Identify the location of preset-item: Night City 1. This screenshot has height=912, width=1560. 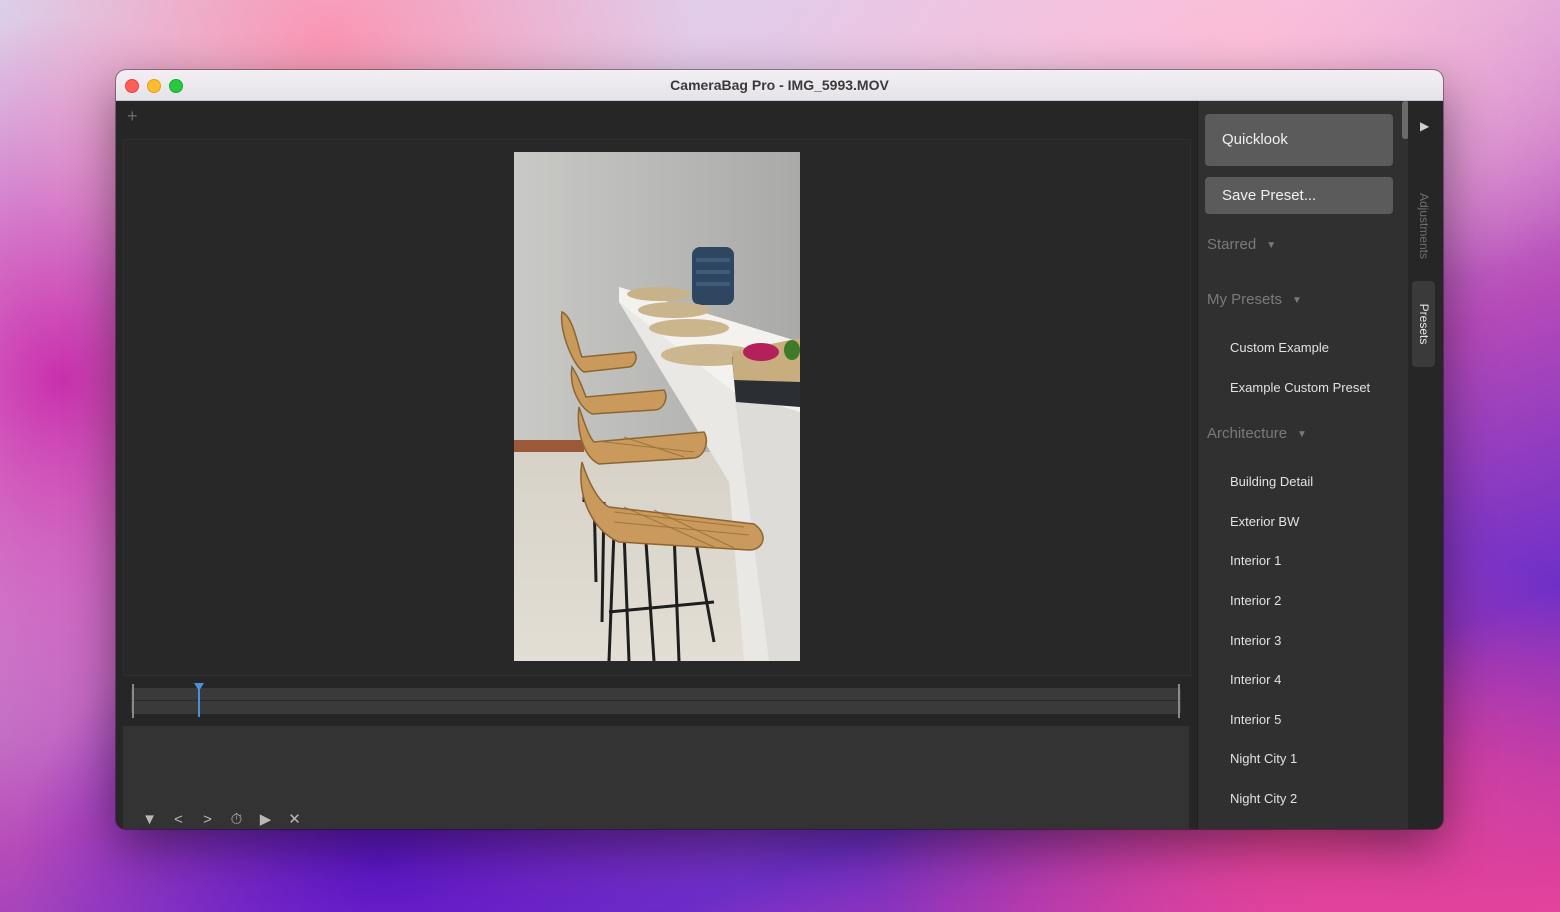
(1263, 758).